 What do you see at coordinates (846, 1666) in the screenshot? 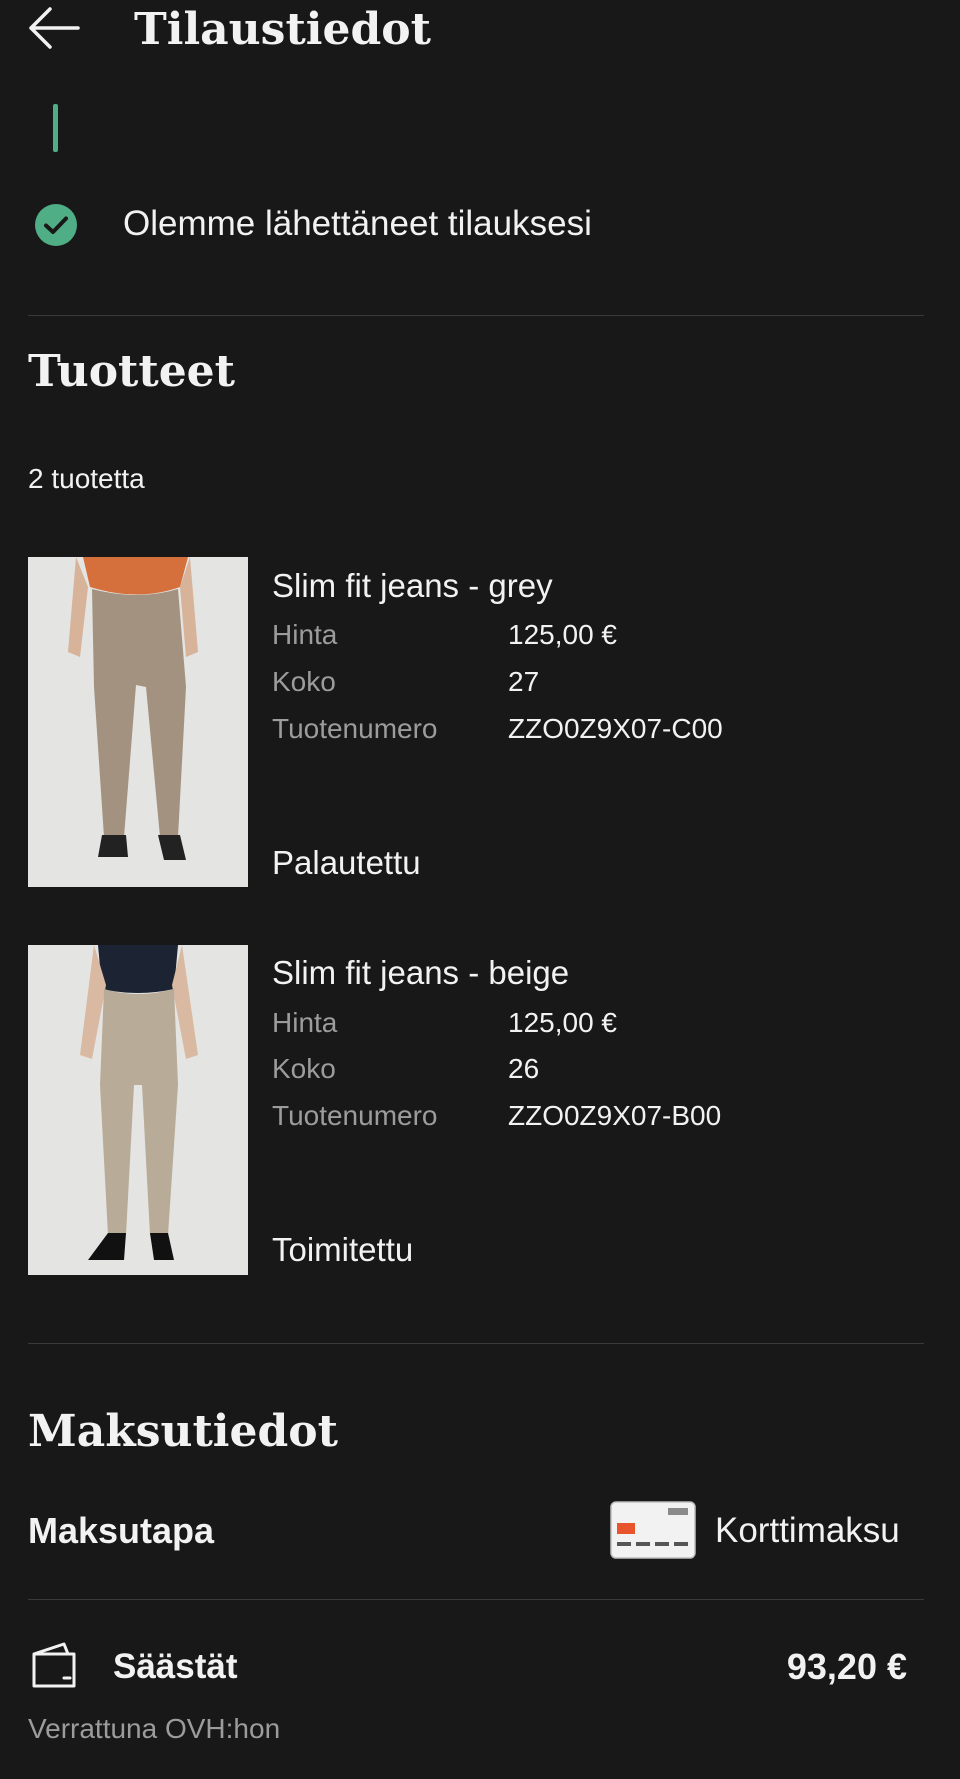
I see `savings-amount: 93,20 €` at bounding box center [846, 1666].